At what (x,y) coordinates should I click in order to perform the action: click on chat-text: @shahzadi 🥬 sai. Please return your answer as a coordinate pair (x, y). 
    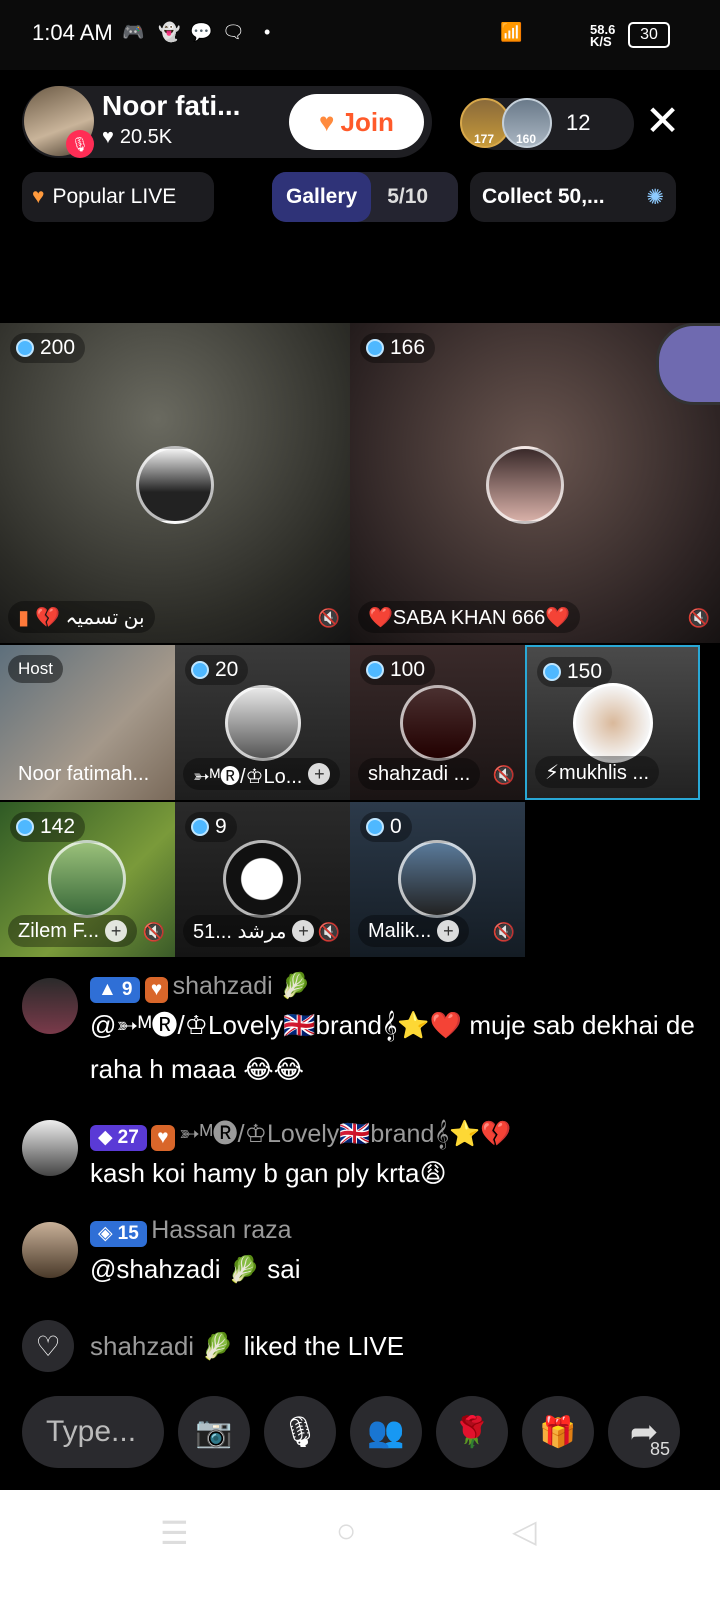
    Looking at the image, I should click on (195, 1268).